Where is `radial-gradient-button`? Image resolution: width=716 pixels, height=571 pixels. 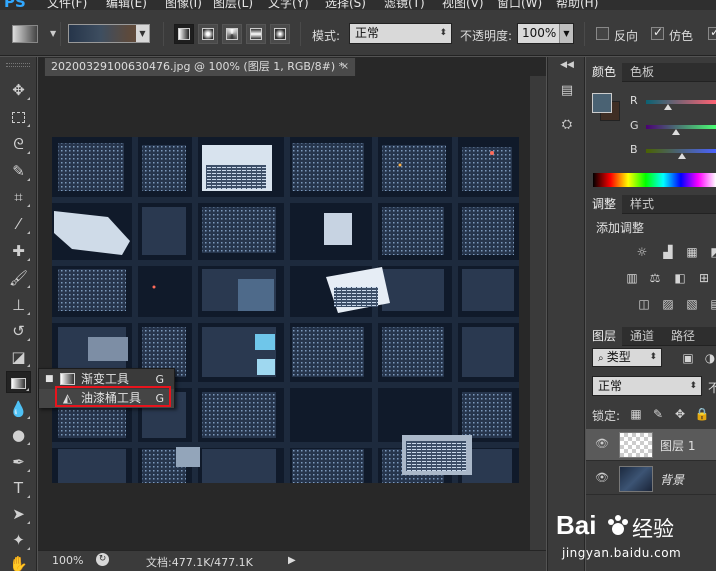 radial-gradient-button is located at coordinates (208, 34).